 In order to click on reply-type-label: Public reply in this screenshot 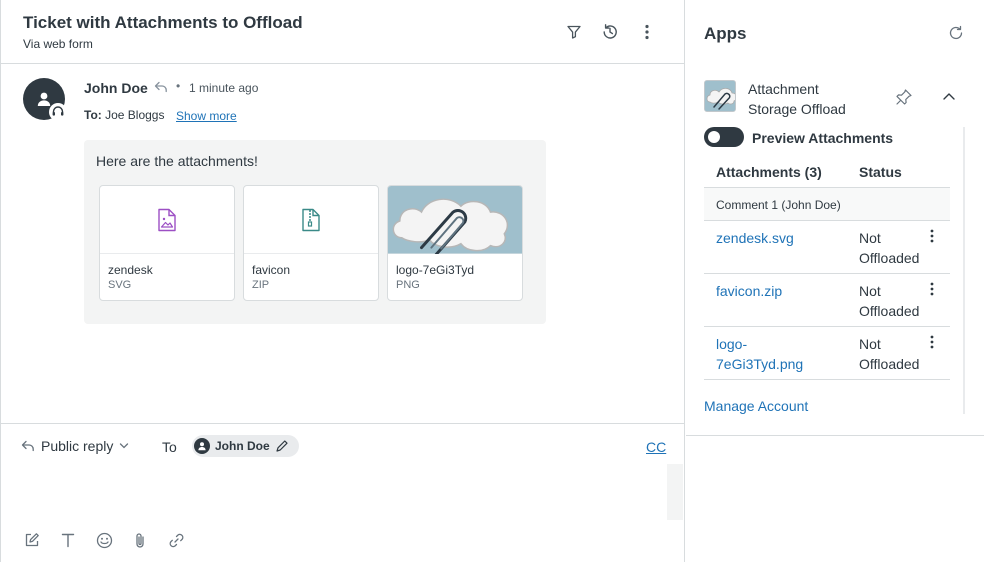, I will do `click(77, 446)`.